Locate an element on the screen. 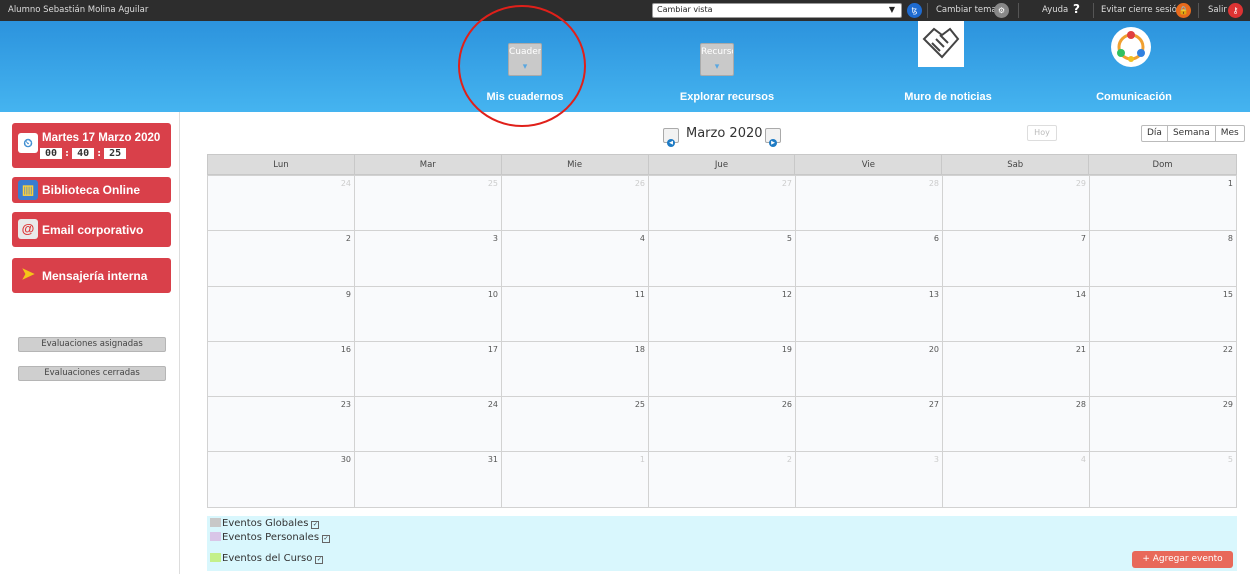 The image size is (1250, 574). lock-icon: 🔒 is located at coordinates (1183, 10).